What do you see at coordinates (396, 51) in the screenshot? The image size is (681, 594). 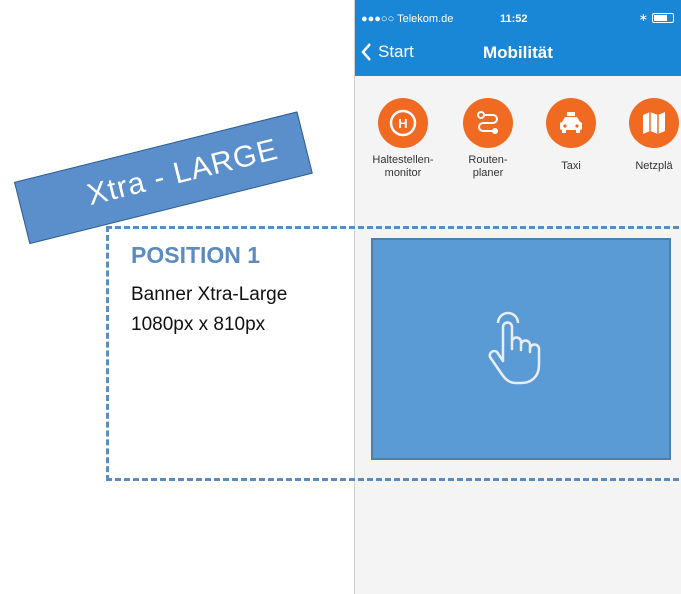 I see `back-label: Start` at bounding box center [396, 51].